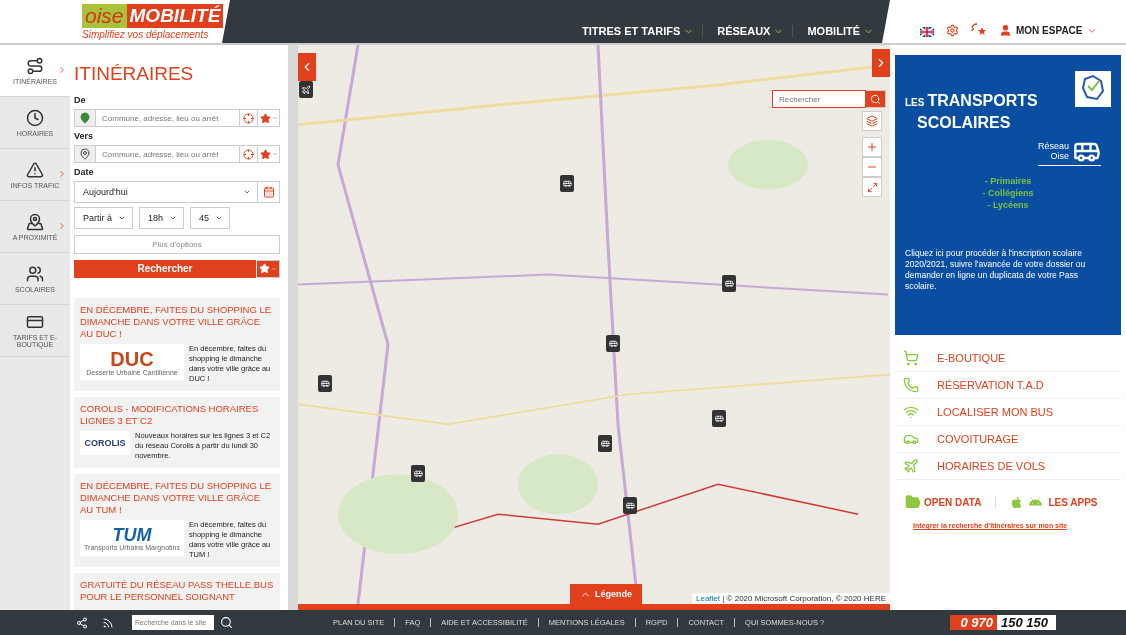  I want to click on plus-icon, so click(872, 147).